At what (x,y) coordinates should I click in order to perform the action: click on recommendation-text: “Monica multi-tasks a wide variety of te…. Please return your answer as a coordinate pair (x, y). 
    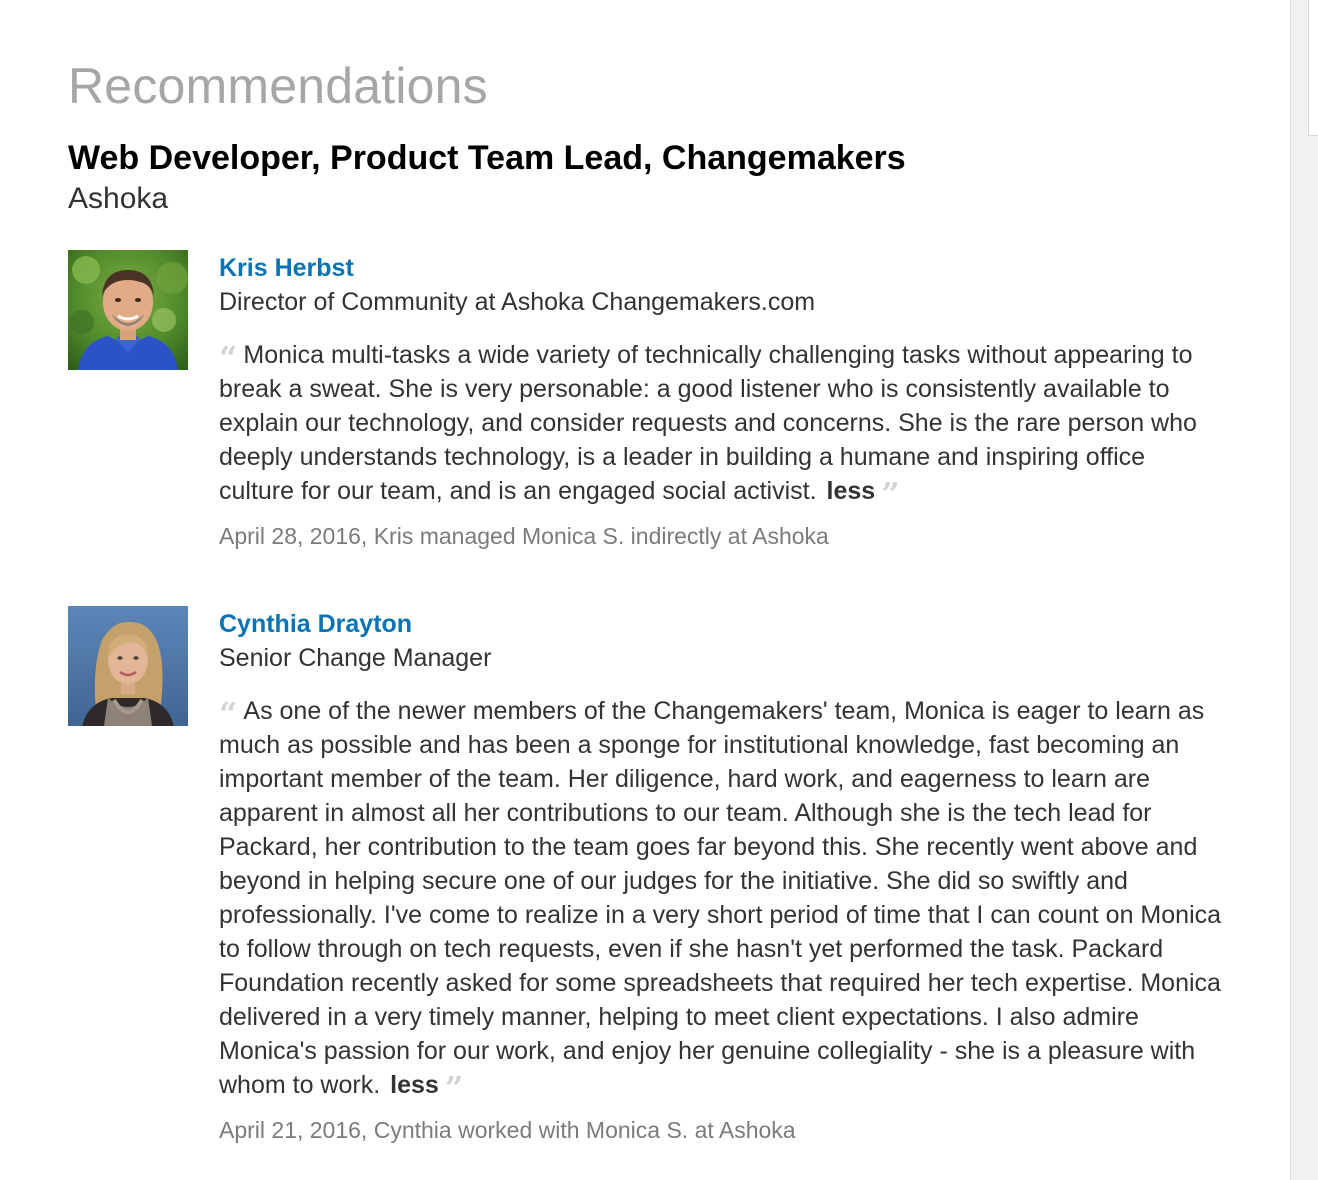
    Looking at the image, I should click on (721, 424).